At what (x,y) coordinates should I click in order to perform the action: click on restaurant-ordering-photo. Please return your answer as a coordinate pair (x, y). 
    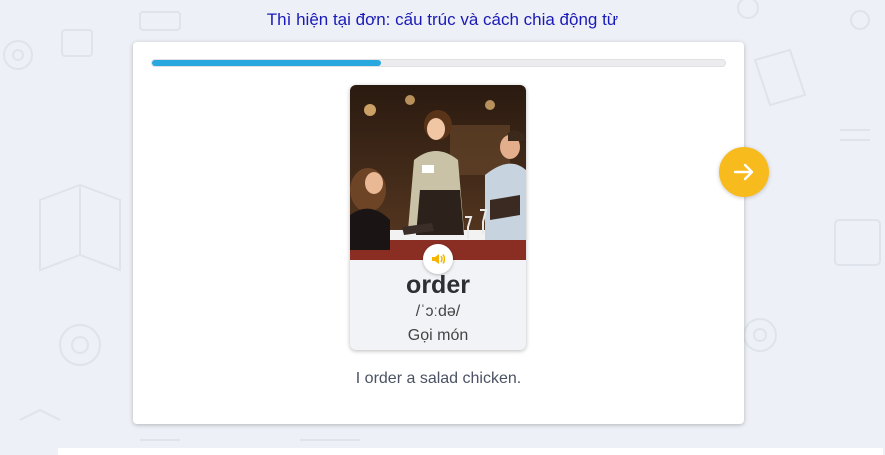
    Looking at the image, I should click on (438, 172).